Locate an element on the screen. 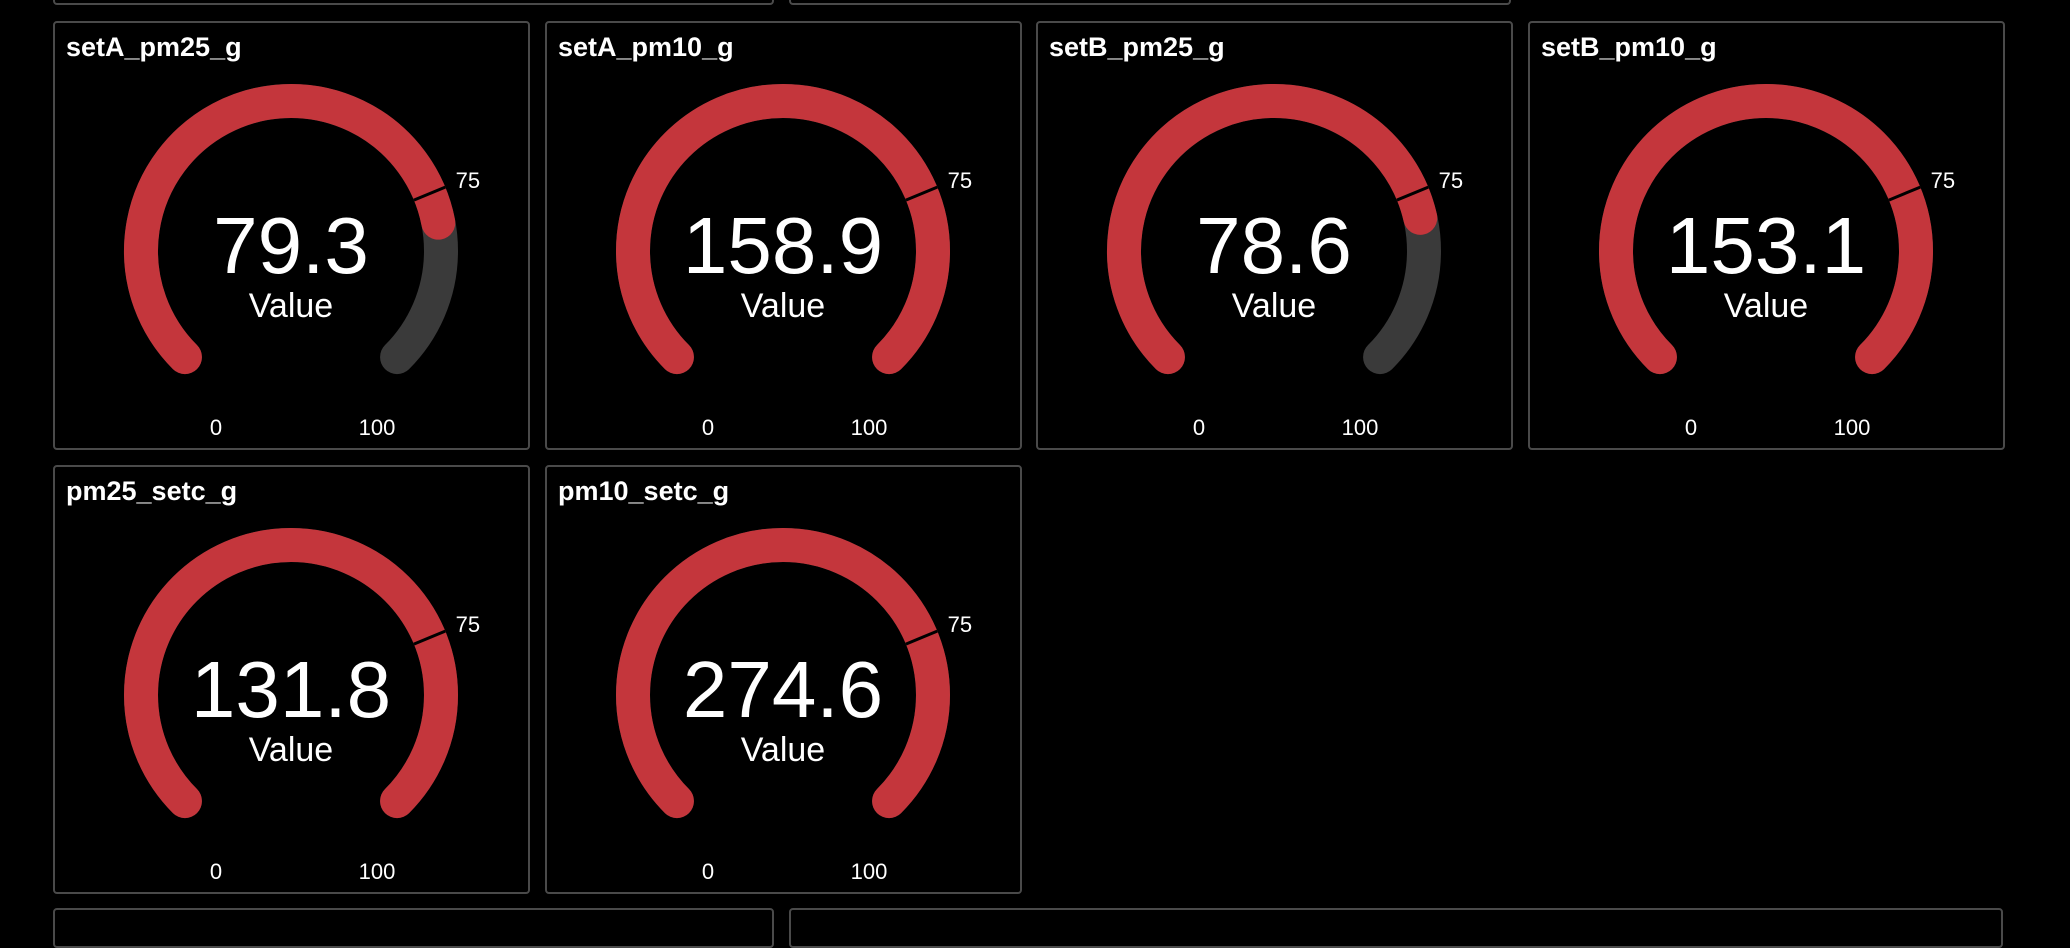 The image size is (2070, 948). partial-panel-top-right is located at coordinates (1150, 2).